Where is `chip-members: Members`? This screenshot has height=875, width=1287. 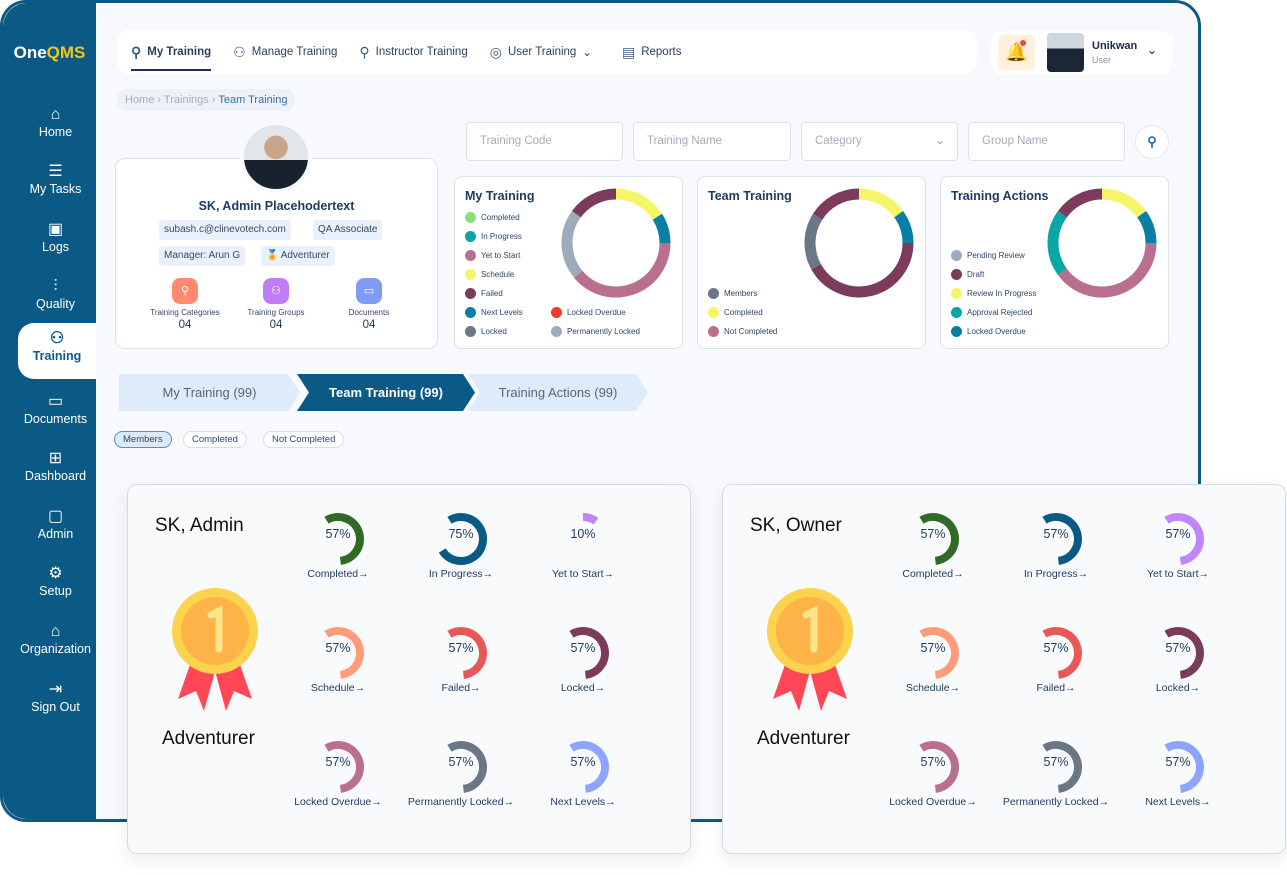 chip-members: Members is located at coordinates (143, 439).